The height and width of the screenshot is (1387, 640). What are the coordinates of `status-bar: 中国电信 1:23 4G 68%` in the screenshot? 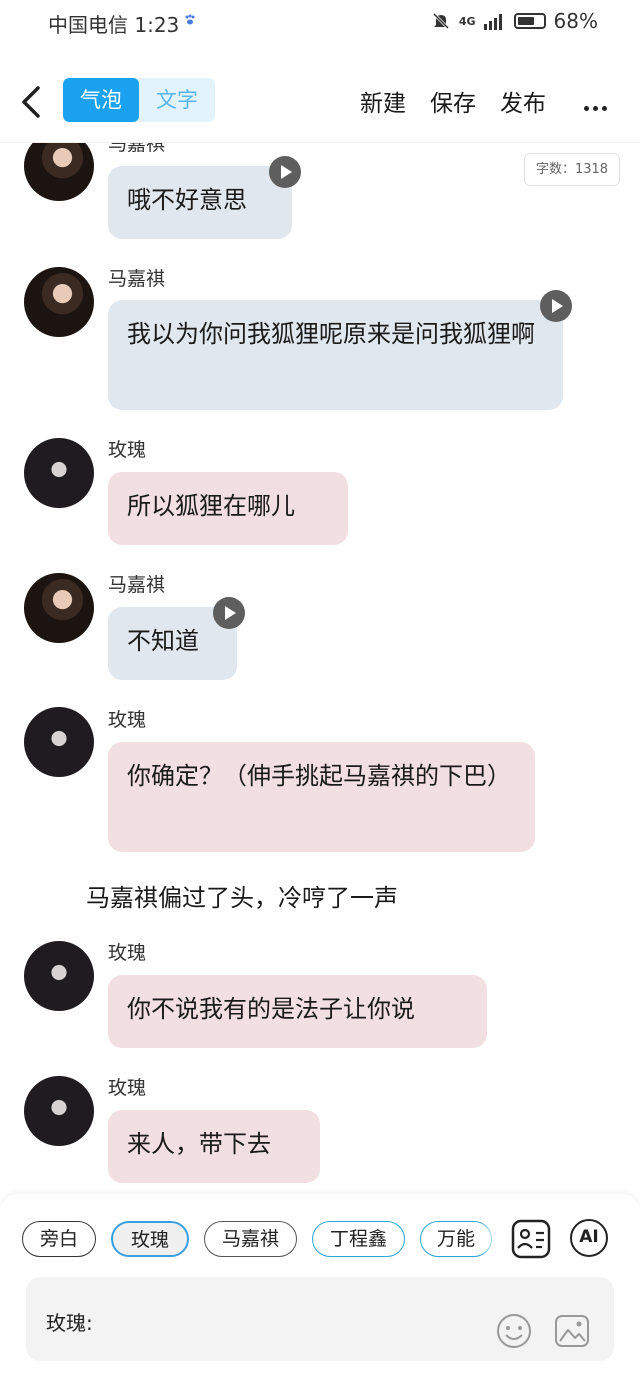 It's located at (320, 22).